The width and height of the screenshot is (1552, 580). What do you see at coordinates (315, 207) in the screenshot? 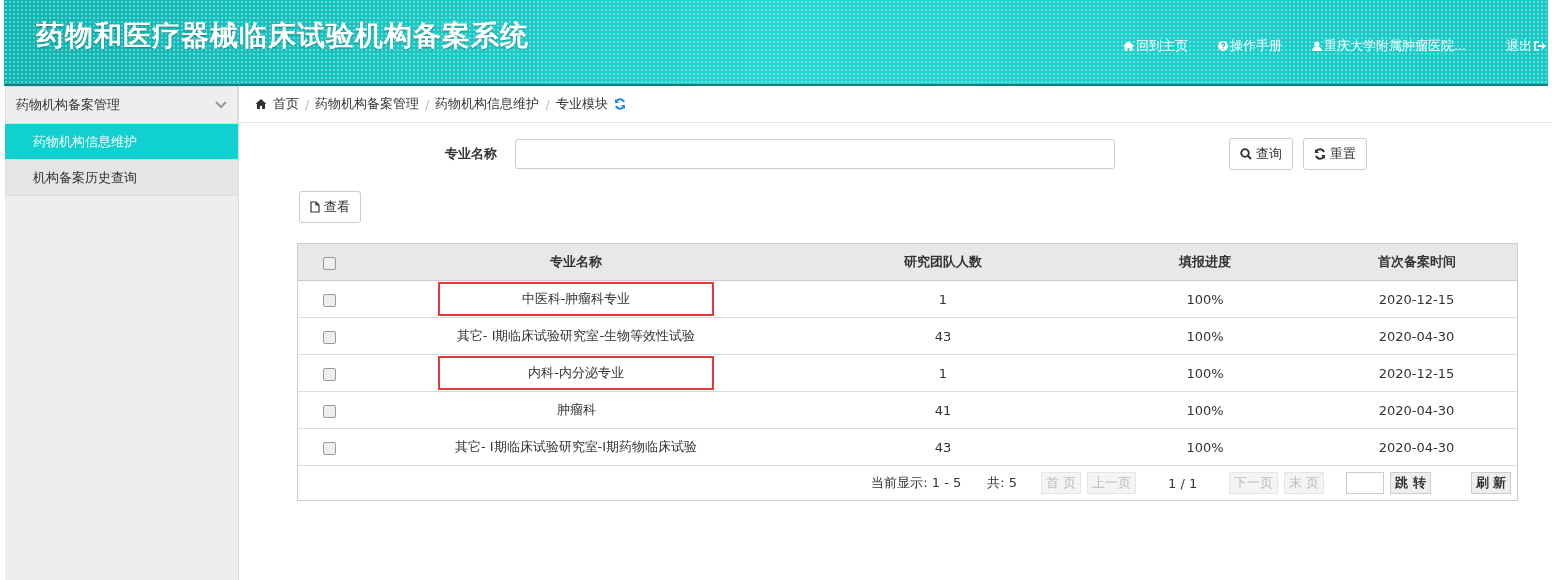
I see `document-icon` at bounding box center [315, 207].